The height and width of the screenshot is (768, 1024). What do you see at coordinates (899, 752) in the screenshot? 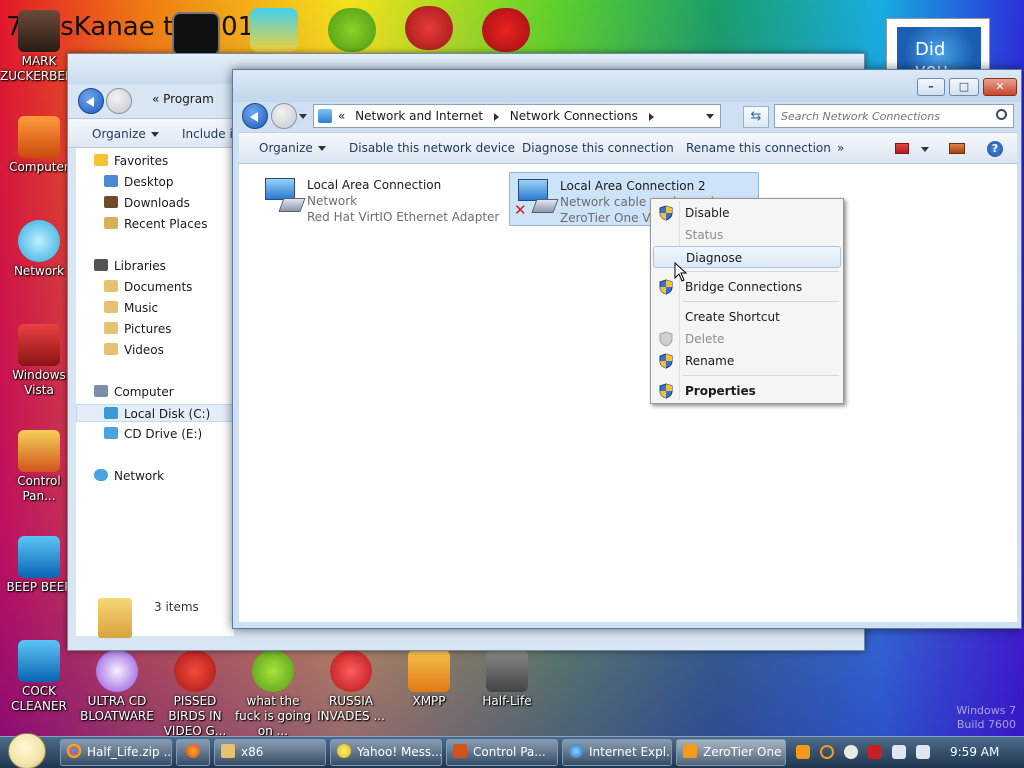
I see `network-tray-icon` at bounding box center [899, 752].